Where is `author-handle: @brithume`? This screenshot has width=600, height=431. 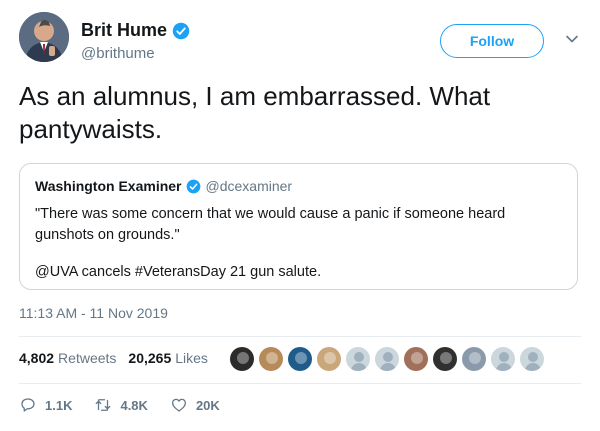
author-handle: @brithume is located at coordinates (135, 53).